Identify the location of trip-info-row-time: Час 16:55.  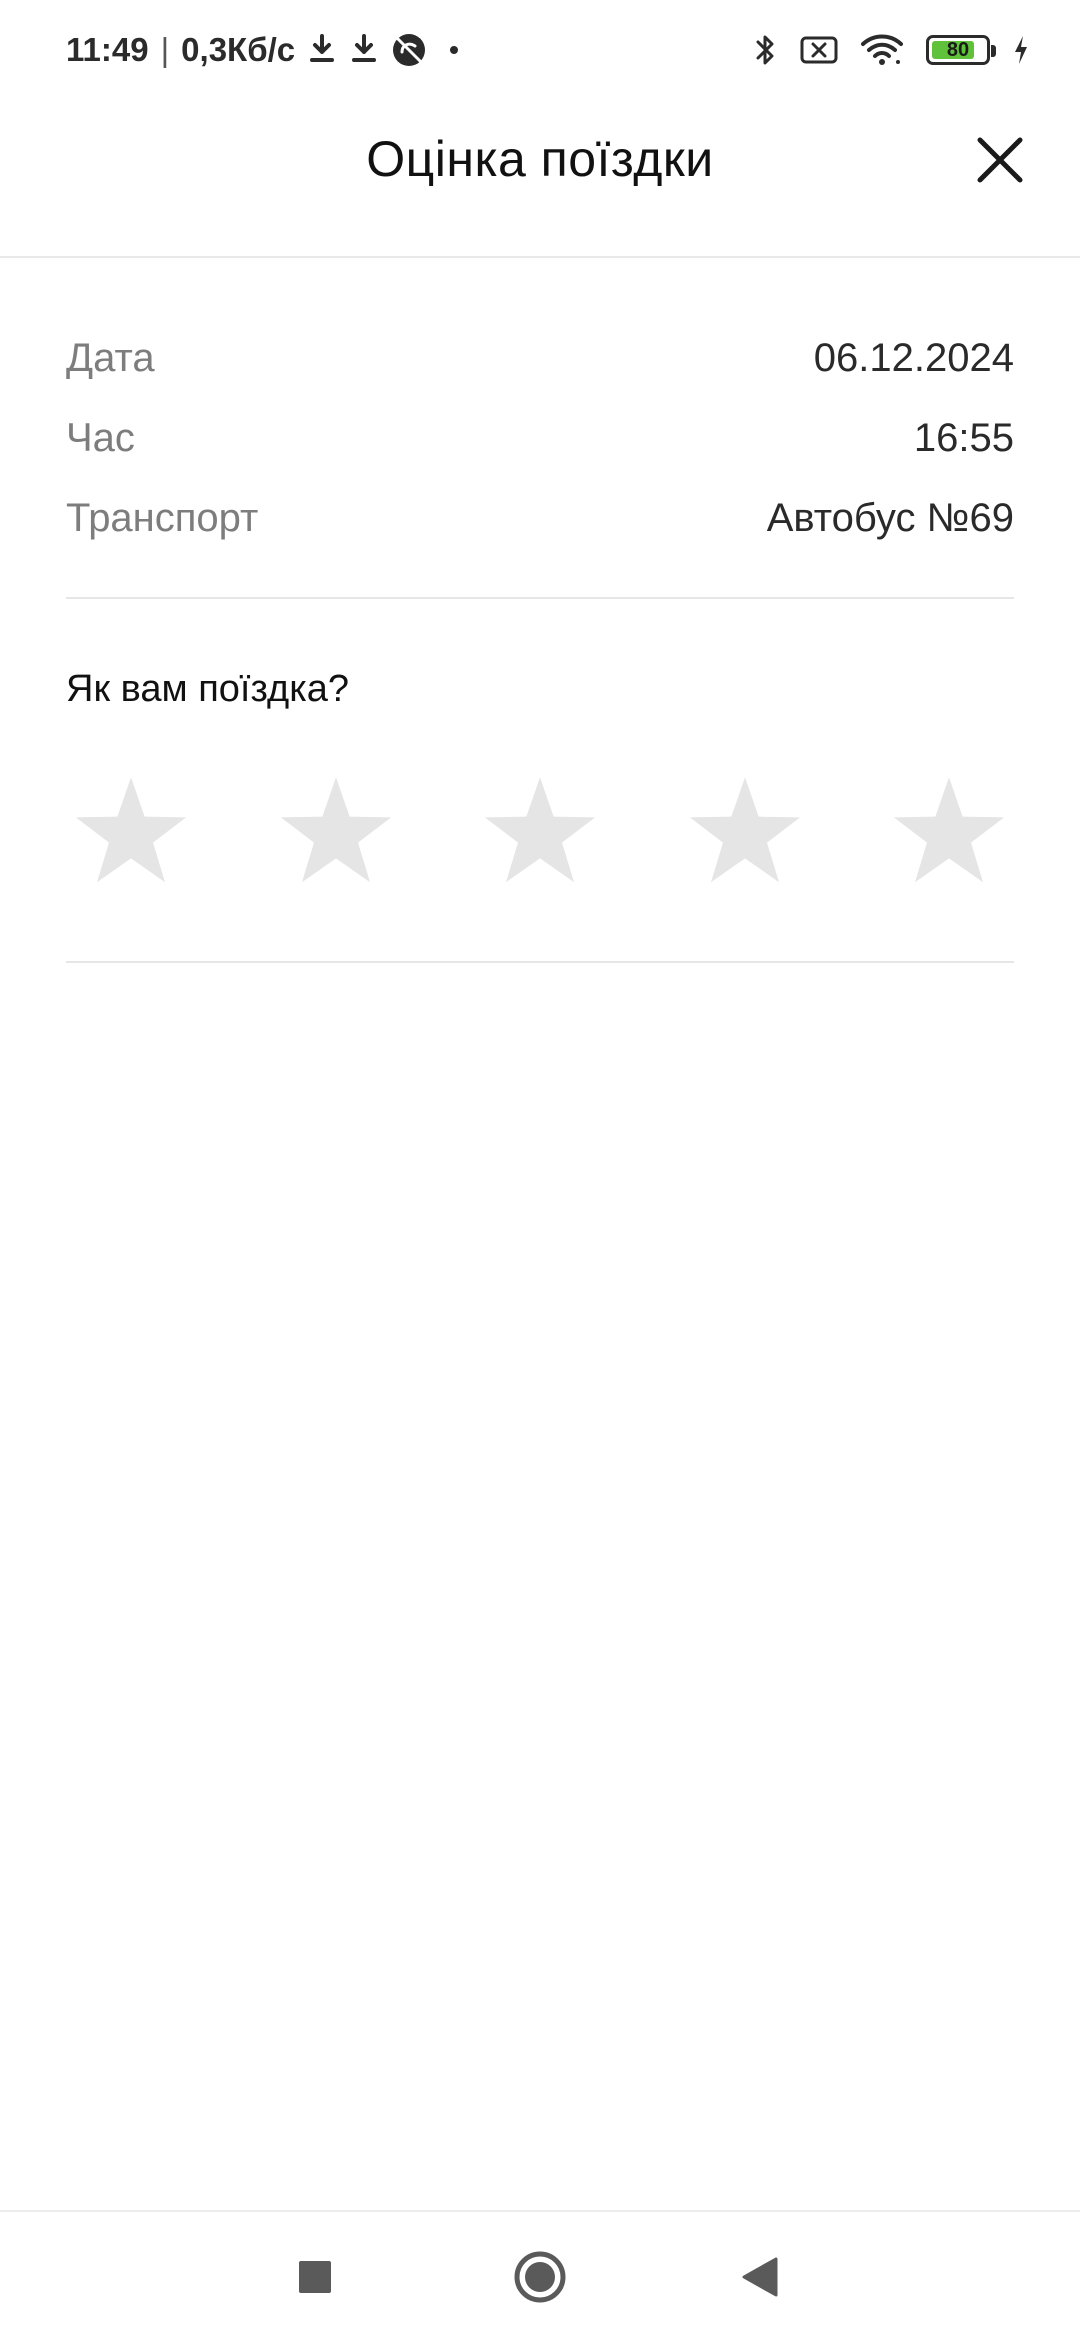
(540, 438).